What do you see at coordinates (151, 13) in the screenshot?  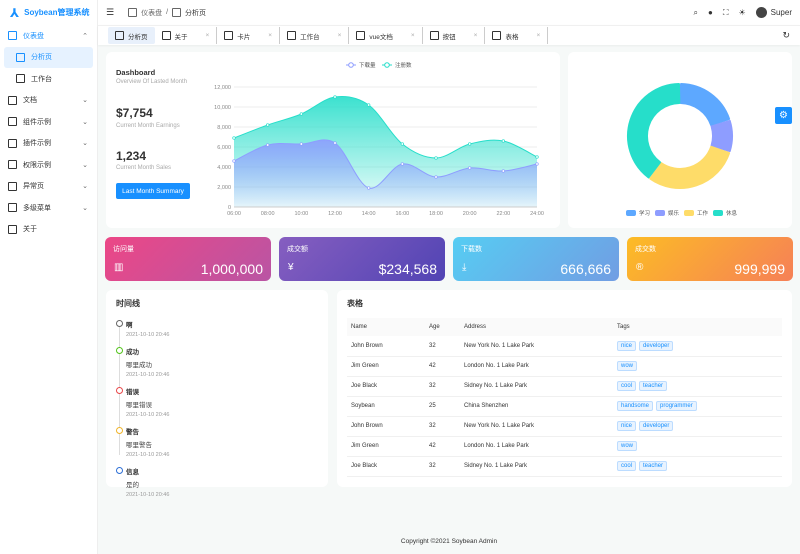 I see `breadcrumb-item: 仪表盘` at bounding box center [151, 13].